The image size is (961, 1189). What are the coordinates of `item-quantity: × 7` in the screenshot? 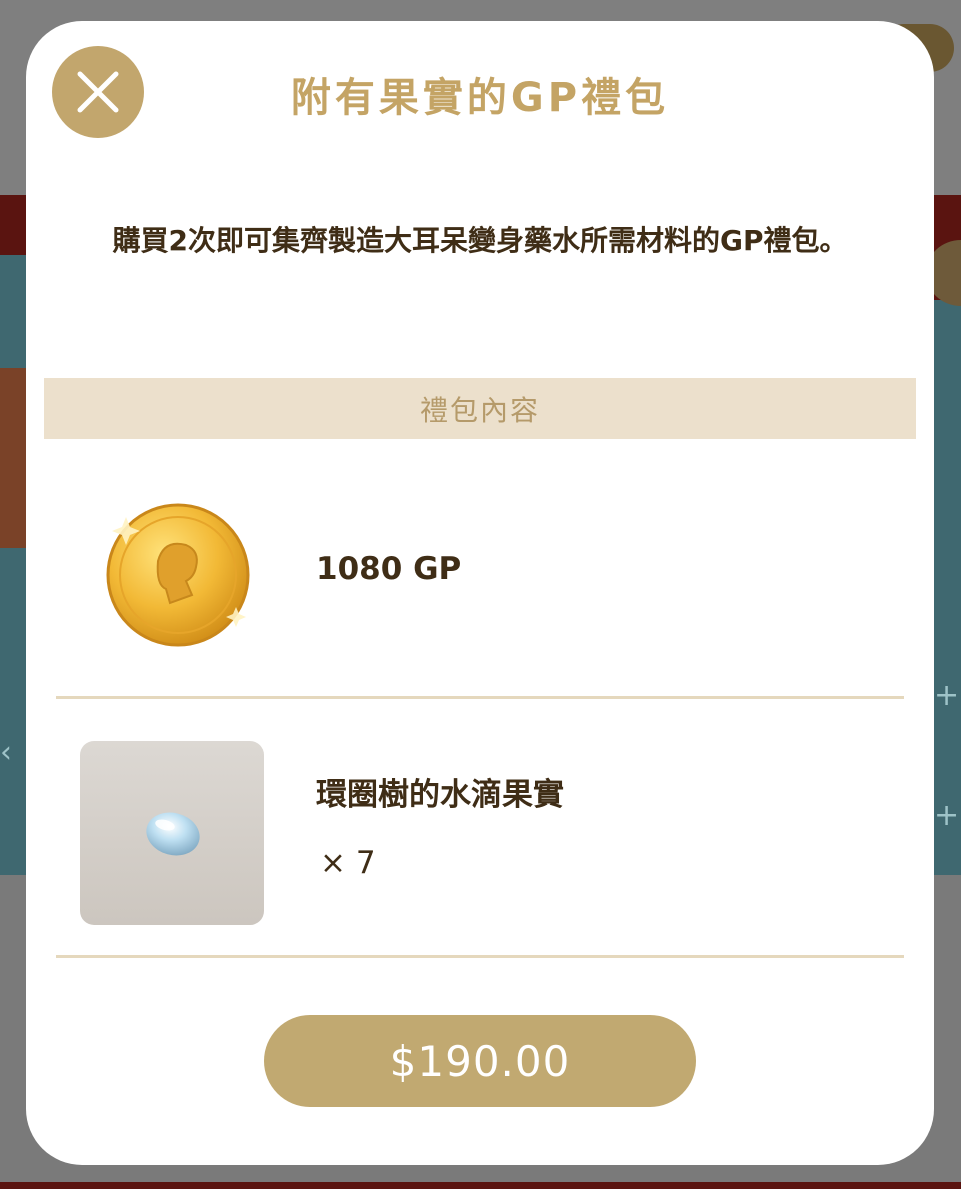 It's located at (348, 863).